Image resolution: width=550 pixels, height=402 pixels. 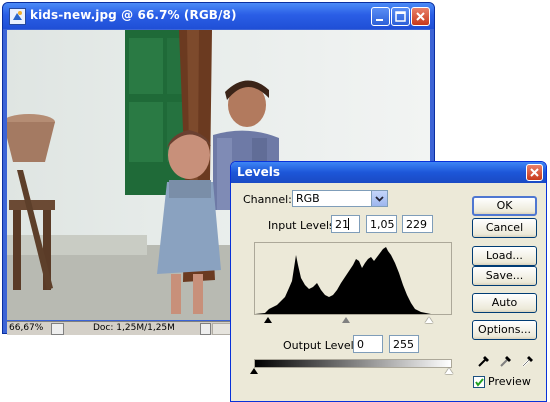 I want to click on histogram, so click(x=353, y=278).